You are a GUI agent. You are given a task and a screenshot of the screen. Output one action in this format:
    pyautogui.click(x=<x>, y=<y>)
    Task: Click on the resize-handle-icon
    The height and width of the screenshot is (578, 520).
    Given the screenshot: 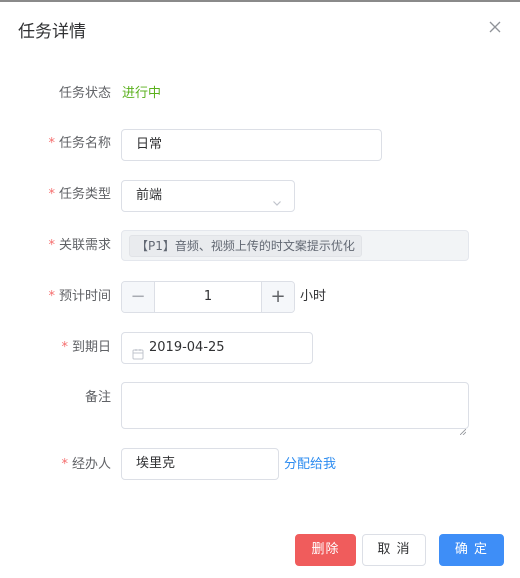 What is the action you would take?
    pyautogui.click(x=463, y=428)
    